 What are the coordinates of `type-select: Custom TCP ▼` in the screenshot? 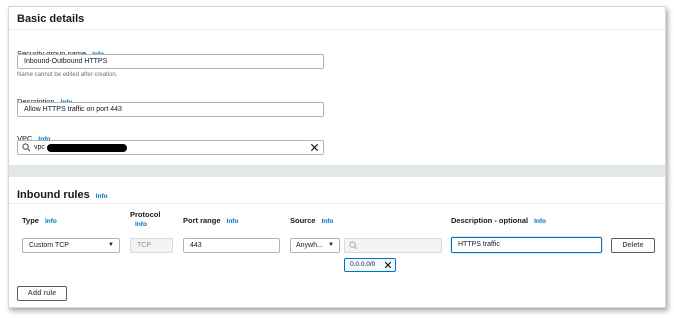 It's located at (71, 245).